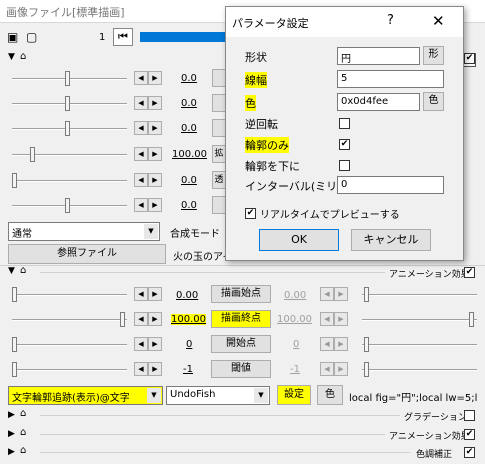  Describe the element at coordinates (378, 56) in the screenshot. I see `shape-input: 円` at that location.